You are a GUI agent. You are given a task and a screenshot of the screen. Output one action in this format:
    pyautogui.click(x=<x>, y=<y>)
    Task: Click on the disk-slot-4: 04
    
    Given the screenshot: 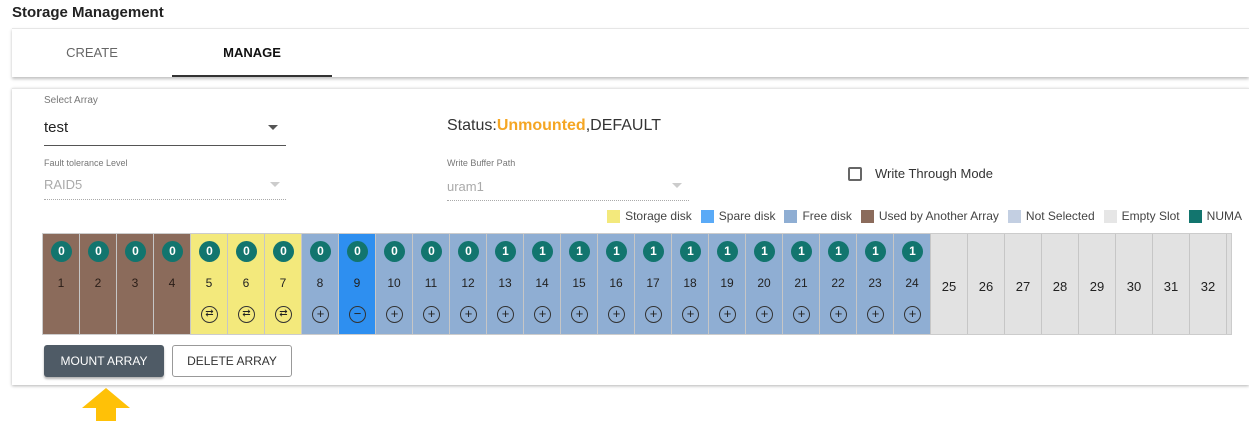 What is the action you would take?
    pyautogui.click(x=172, y=284)
    